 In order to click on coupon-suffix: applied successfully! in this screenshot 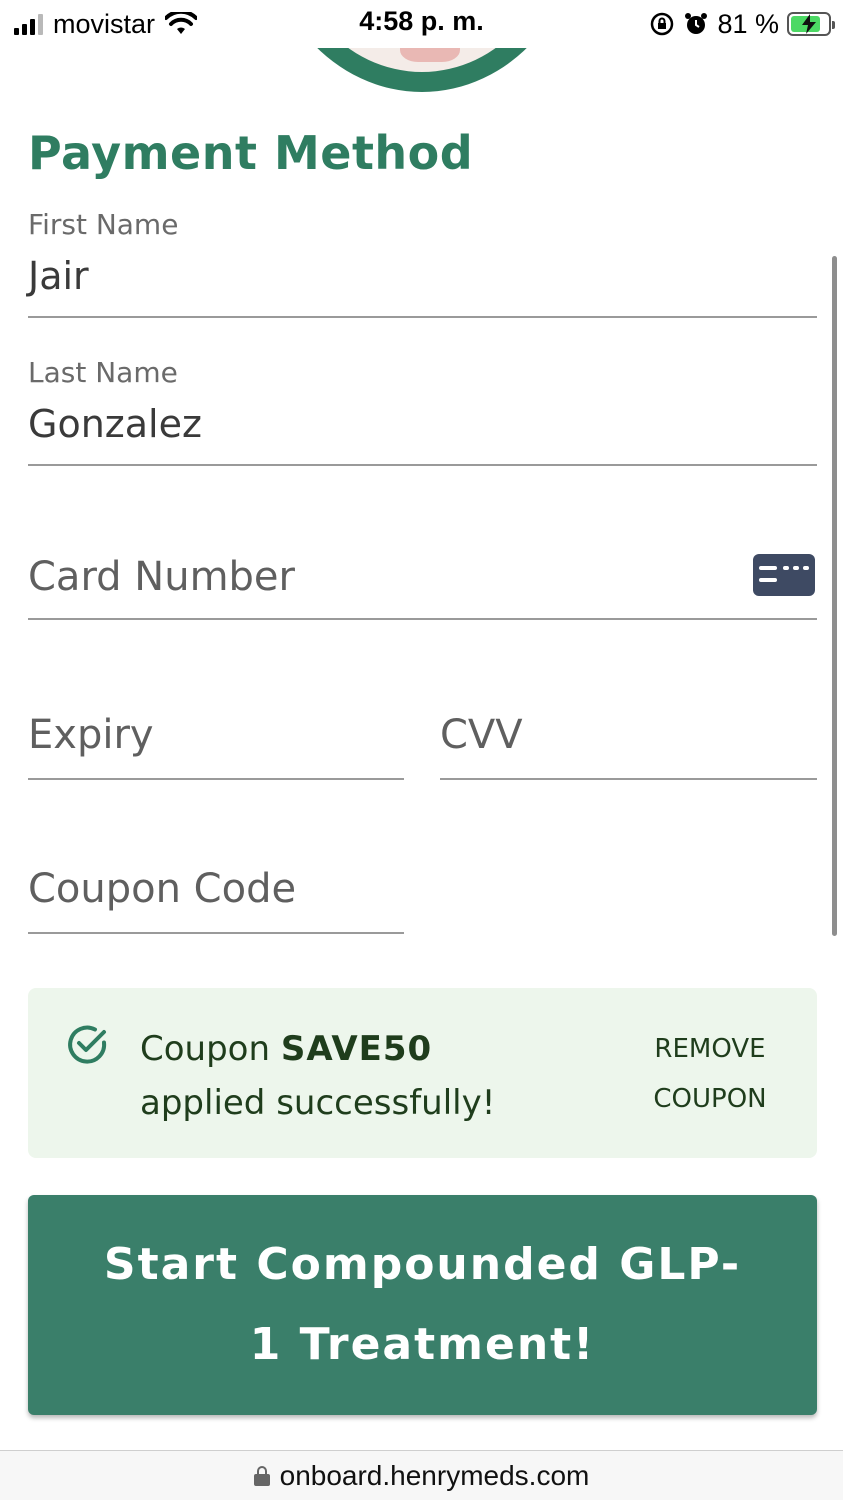, I will do `click(318, 1103)`.